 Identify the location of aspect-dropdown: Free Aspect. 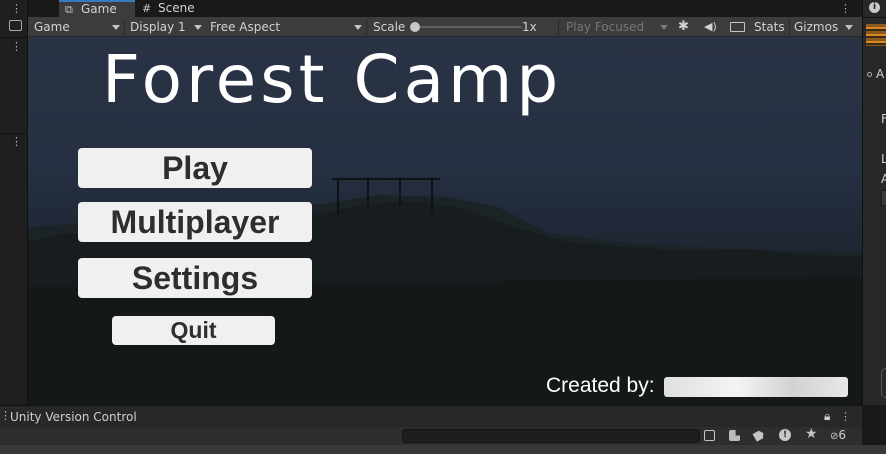
(287, 27).